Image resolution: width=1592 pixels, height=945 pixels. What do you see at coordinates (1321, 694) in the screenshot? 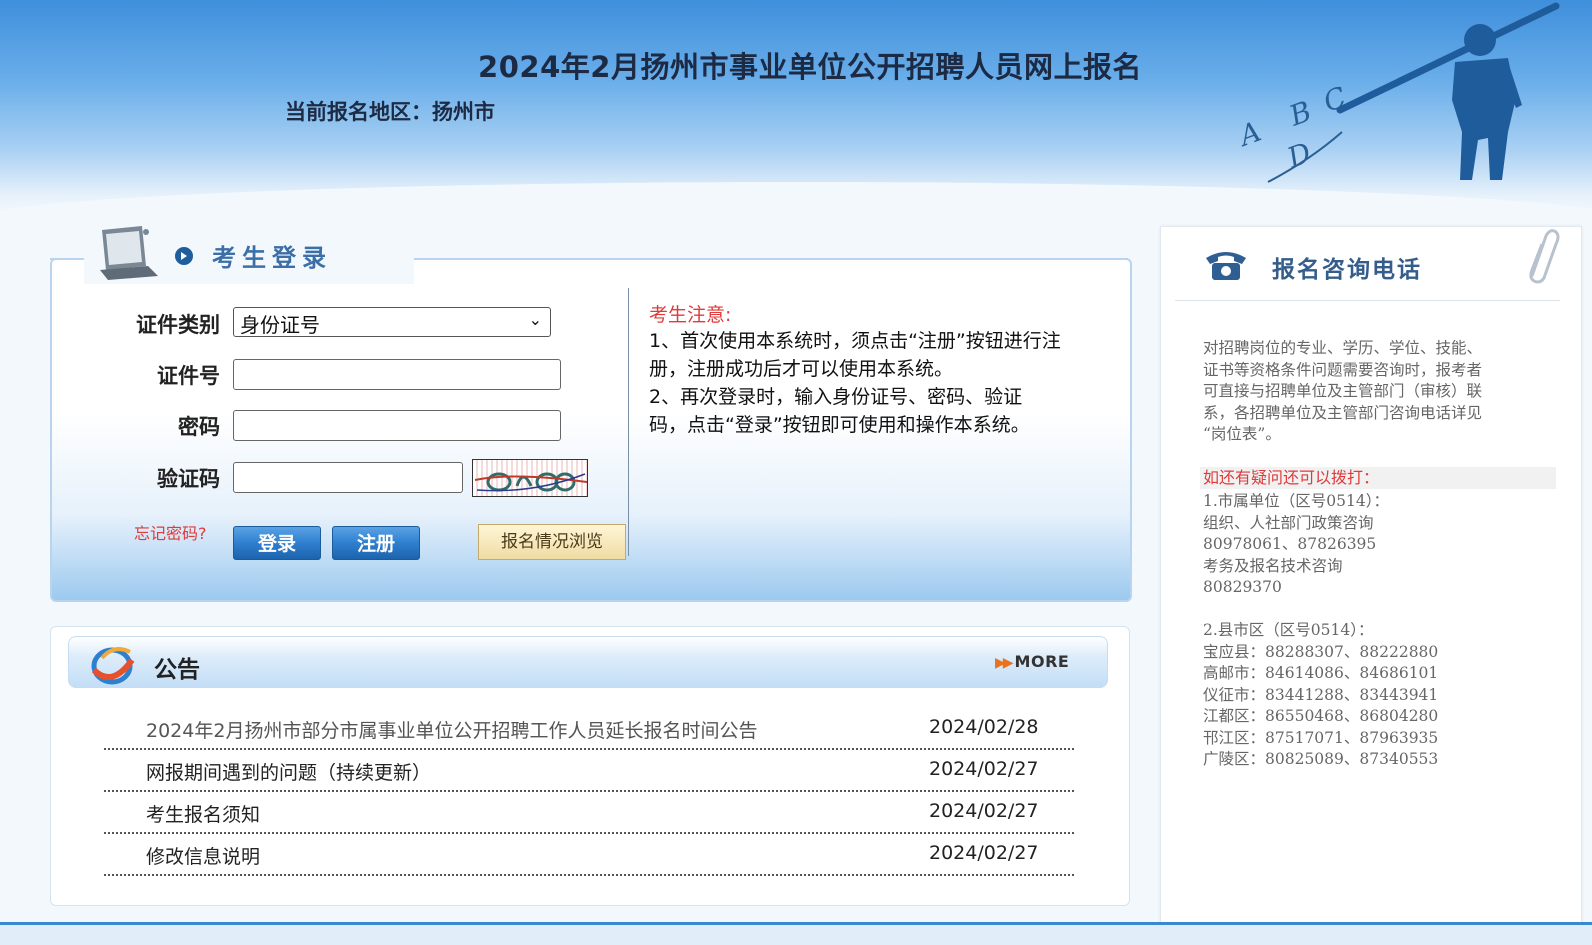
I see `contact-county-line: 仪征市：83441288、83443941` at bounding box center [1321, 694].